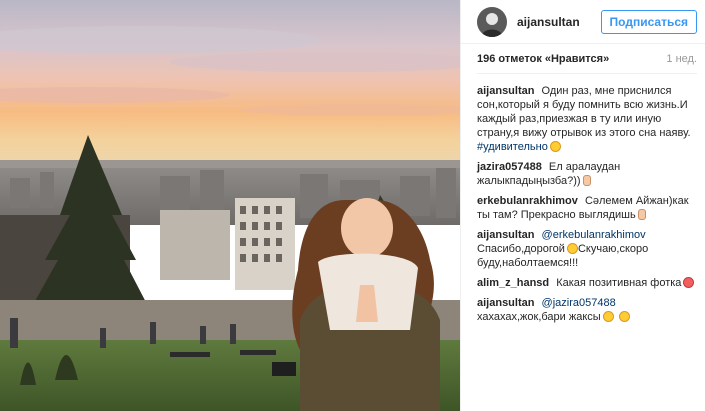 This screenshot has height=411, width=705. What do you see at coordinates (539, 317) in the screenshot?
I see `comment-text: хахахах,жок,бари жаксы` at bounding box center [539, 317].